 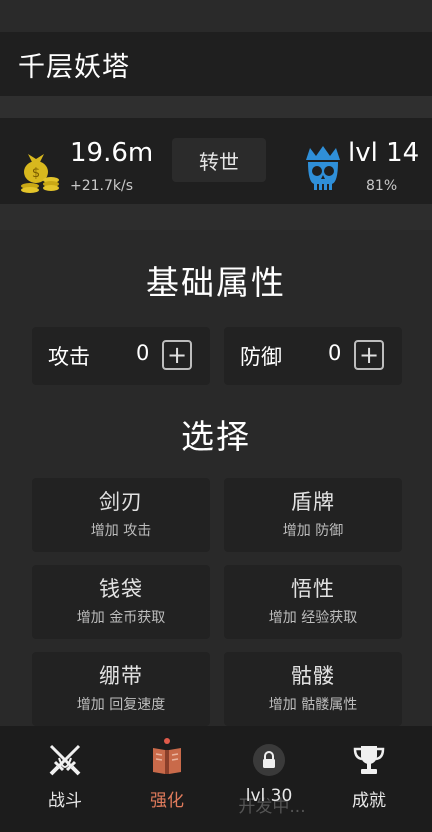 What do you see at coordinates (121, 531) in the screenshot?
I see `option-desc: 增加 攻击` at bounding box center [121, 531].